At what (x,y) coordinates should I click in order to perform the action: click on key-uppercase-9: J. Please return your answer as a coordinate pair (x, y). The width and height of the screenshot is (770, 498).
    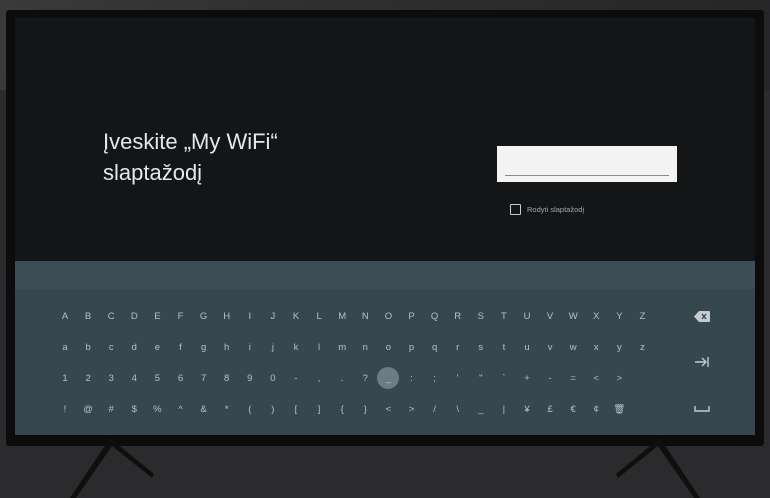
    Looking at the image, I should click on (273, 316).